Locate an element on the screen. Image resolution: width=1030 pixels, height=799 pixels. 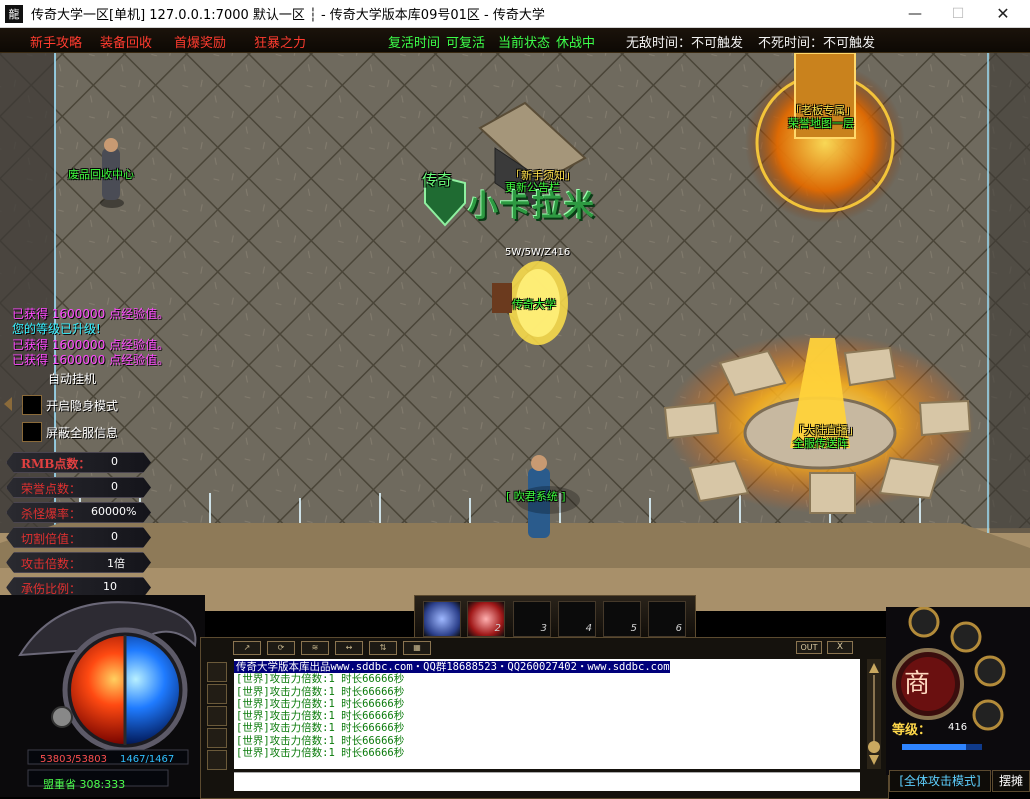
current-state-label: 当前状态 is located at coordinates (524, 43).